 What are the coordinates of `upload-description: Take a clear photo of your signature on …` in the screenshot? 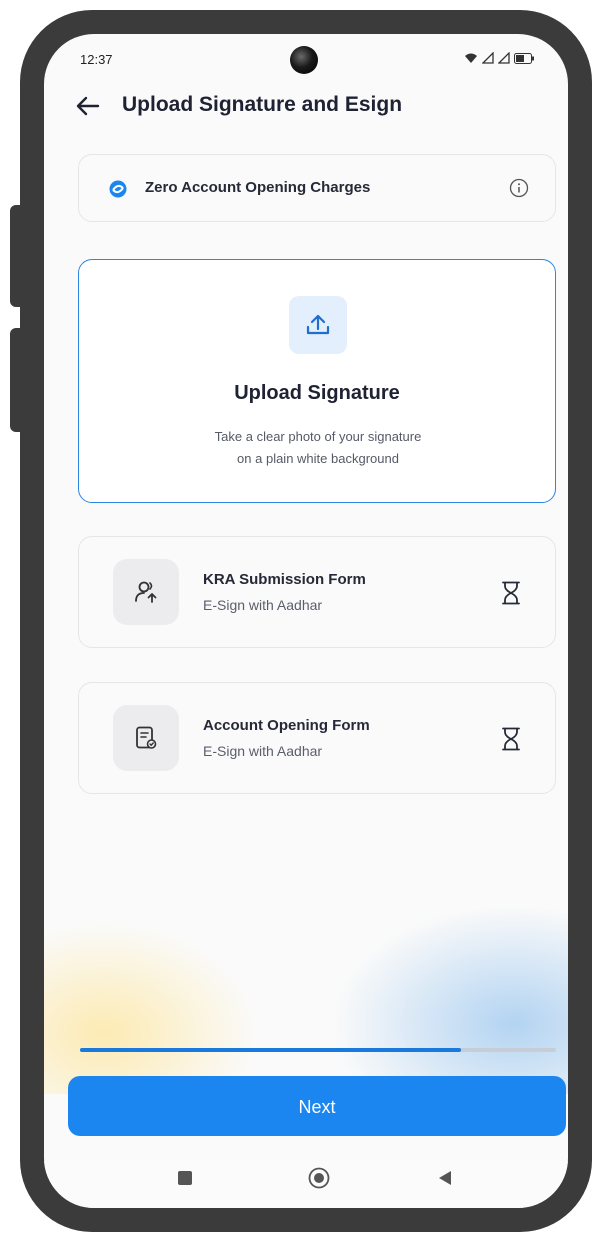 It's located at (318, 448).